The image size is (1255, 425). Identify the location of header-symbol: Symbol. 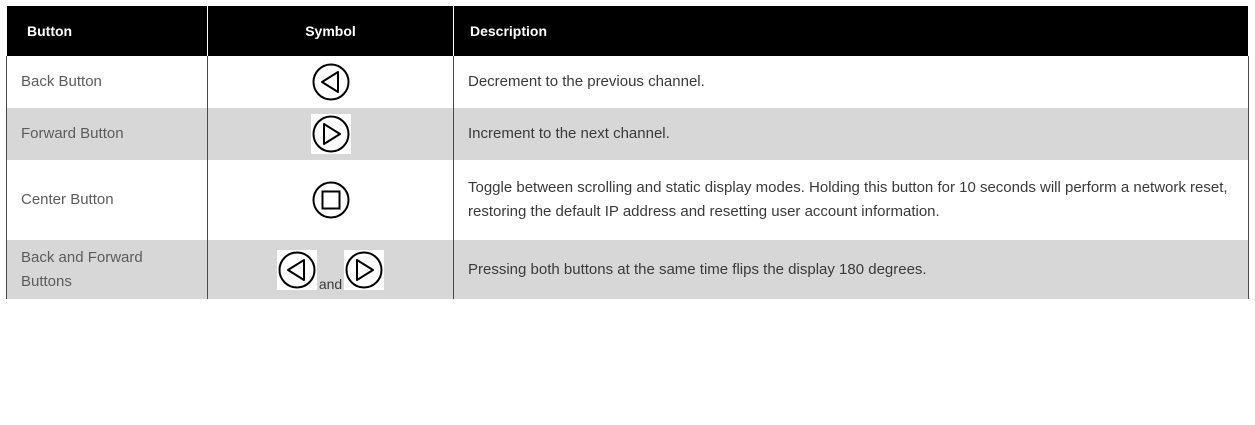
(330, 31).